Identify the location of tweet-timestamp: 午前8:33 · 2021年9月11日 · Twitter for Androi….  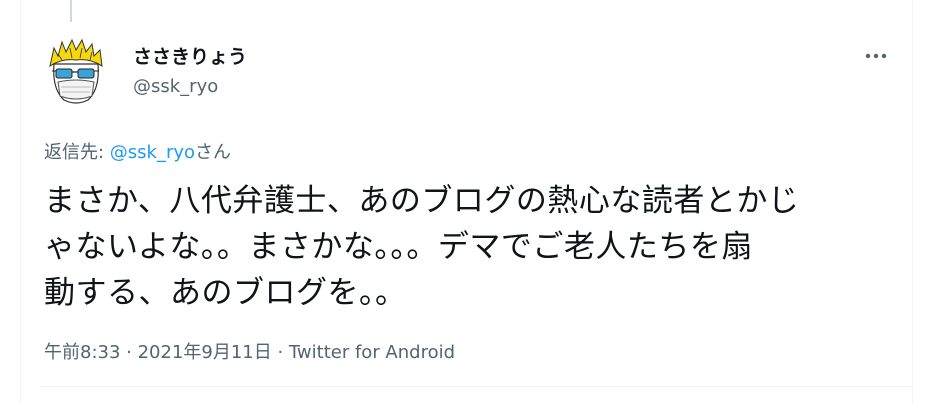
(249, 351).